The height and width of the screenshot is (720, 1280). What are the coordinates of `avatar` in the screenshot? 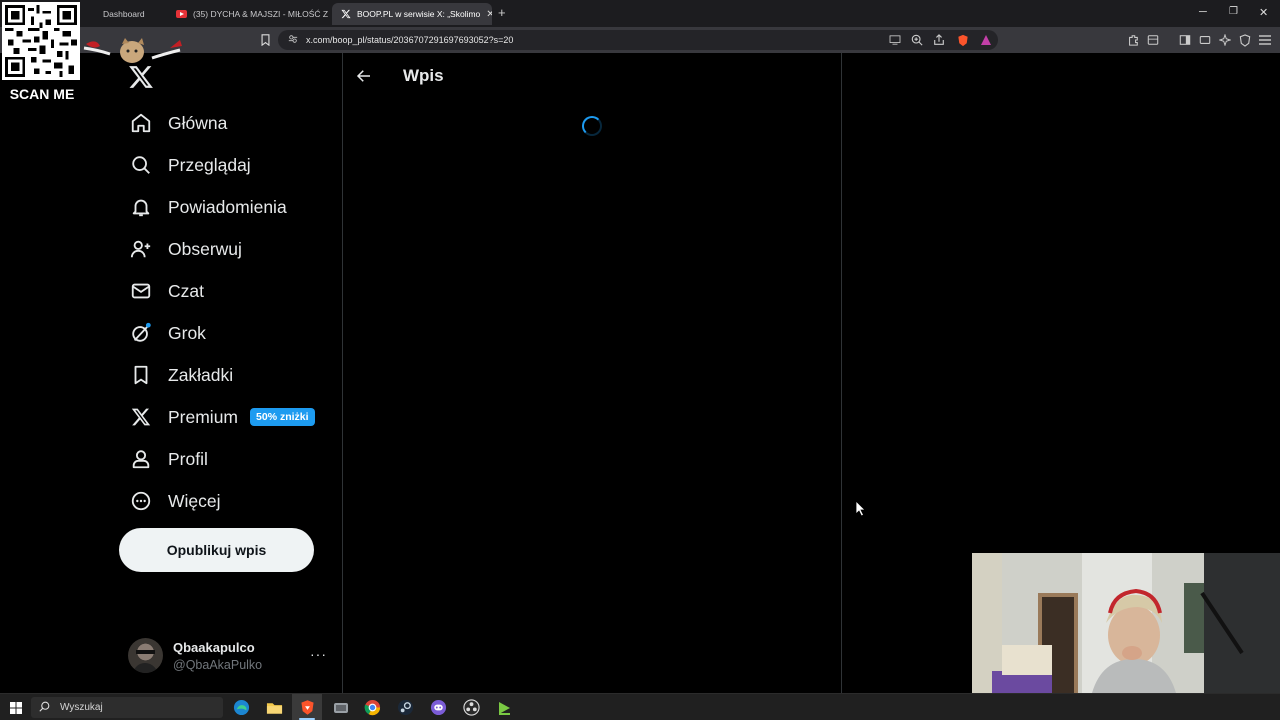 It's located at (145, 655).